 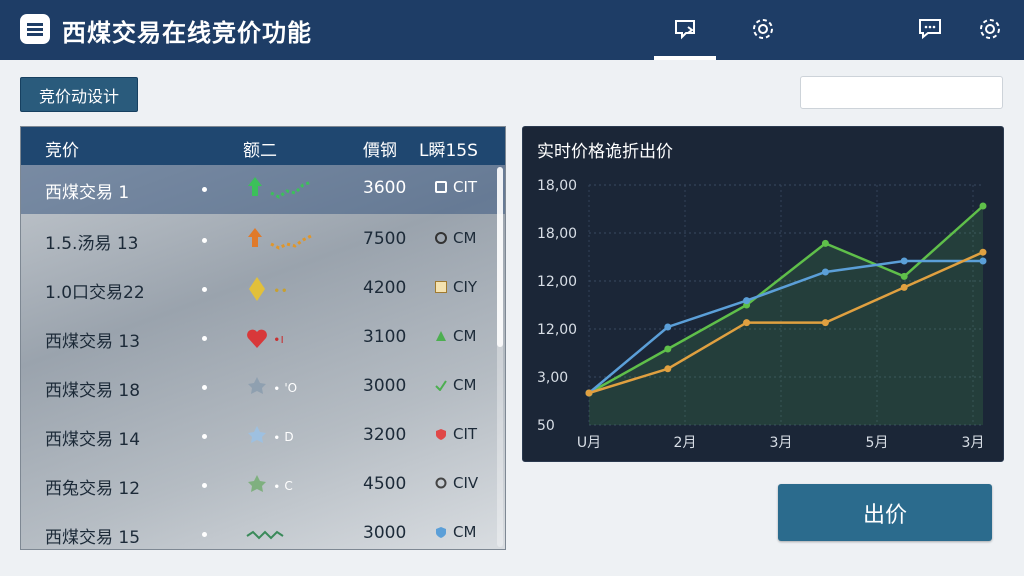 What do you see at coordinates (385, 188) in the screenshot?
I see `row-value: 3600` at bounding box center [385, 188].